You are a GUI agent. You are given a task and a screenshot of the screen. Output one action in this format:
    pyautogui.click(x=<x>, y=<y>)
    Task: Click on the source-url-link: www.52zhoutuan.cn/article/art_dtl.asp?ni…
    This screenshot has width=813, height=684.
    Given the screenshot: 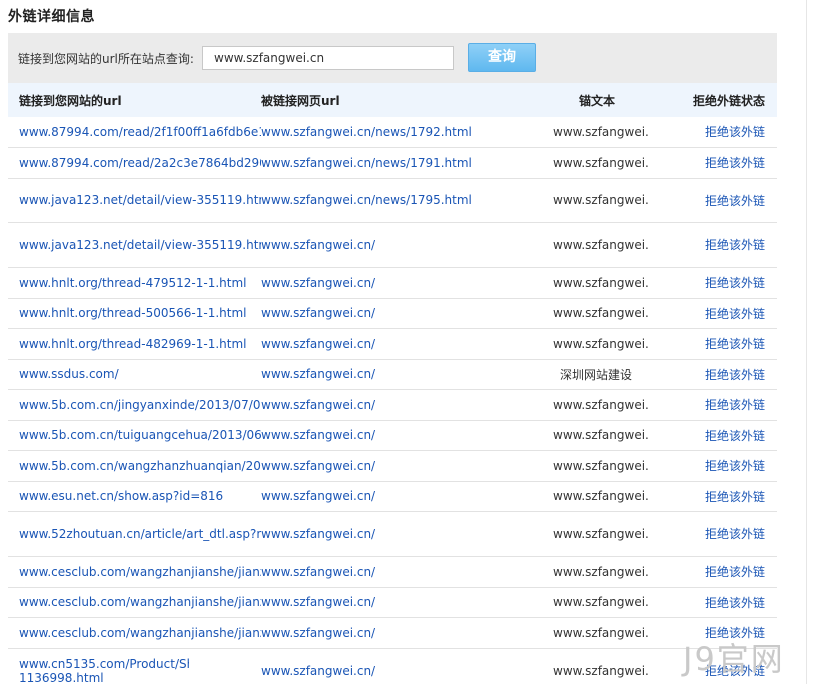 What is the action you would take?
    pyautogui.click(x=140, y=534)
    